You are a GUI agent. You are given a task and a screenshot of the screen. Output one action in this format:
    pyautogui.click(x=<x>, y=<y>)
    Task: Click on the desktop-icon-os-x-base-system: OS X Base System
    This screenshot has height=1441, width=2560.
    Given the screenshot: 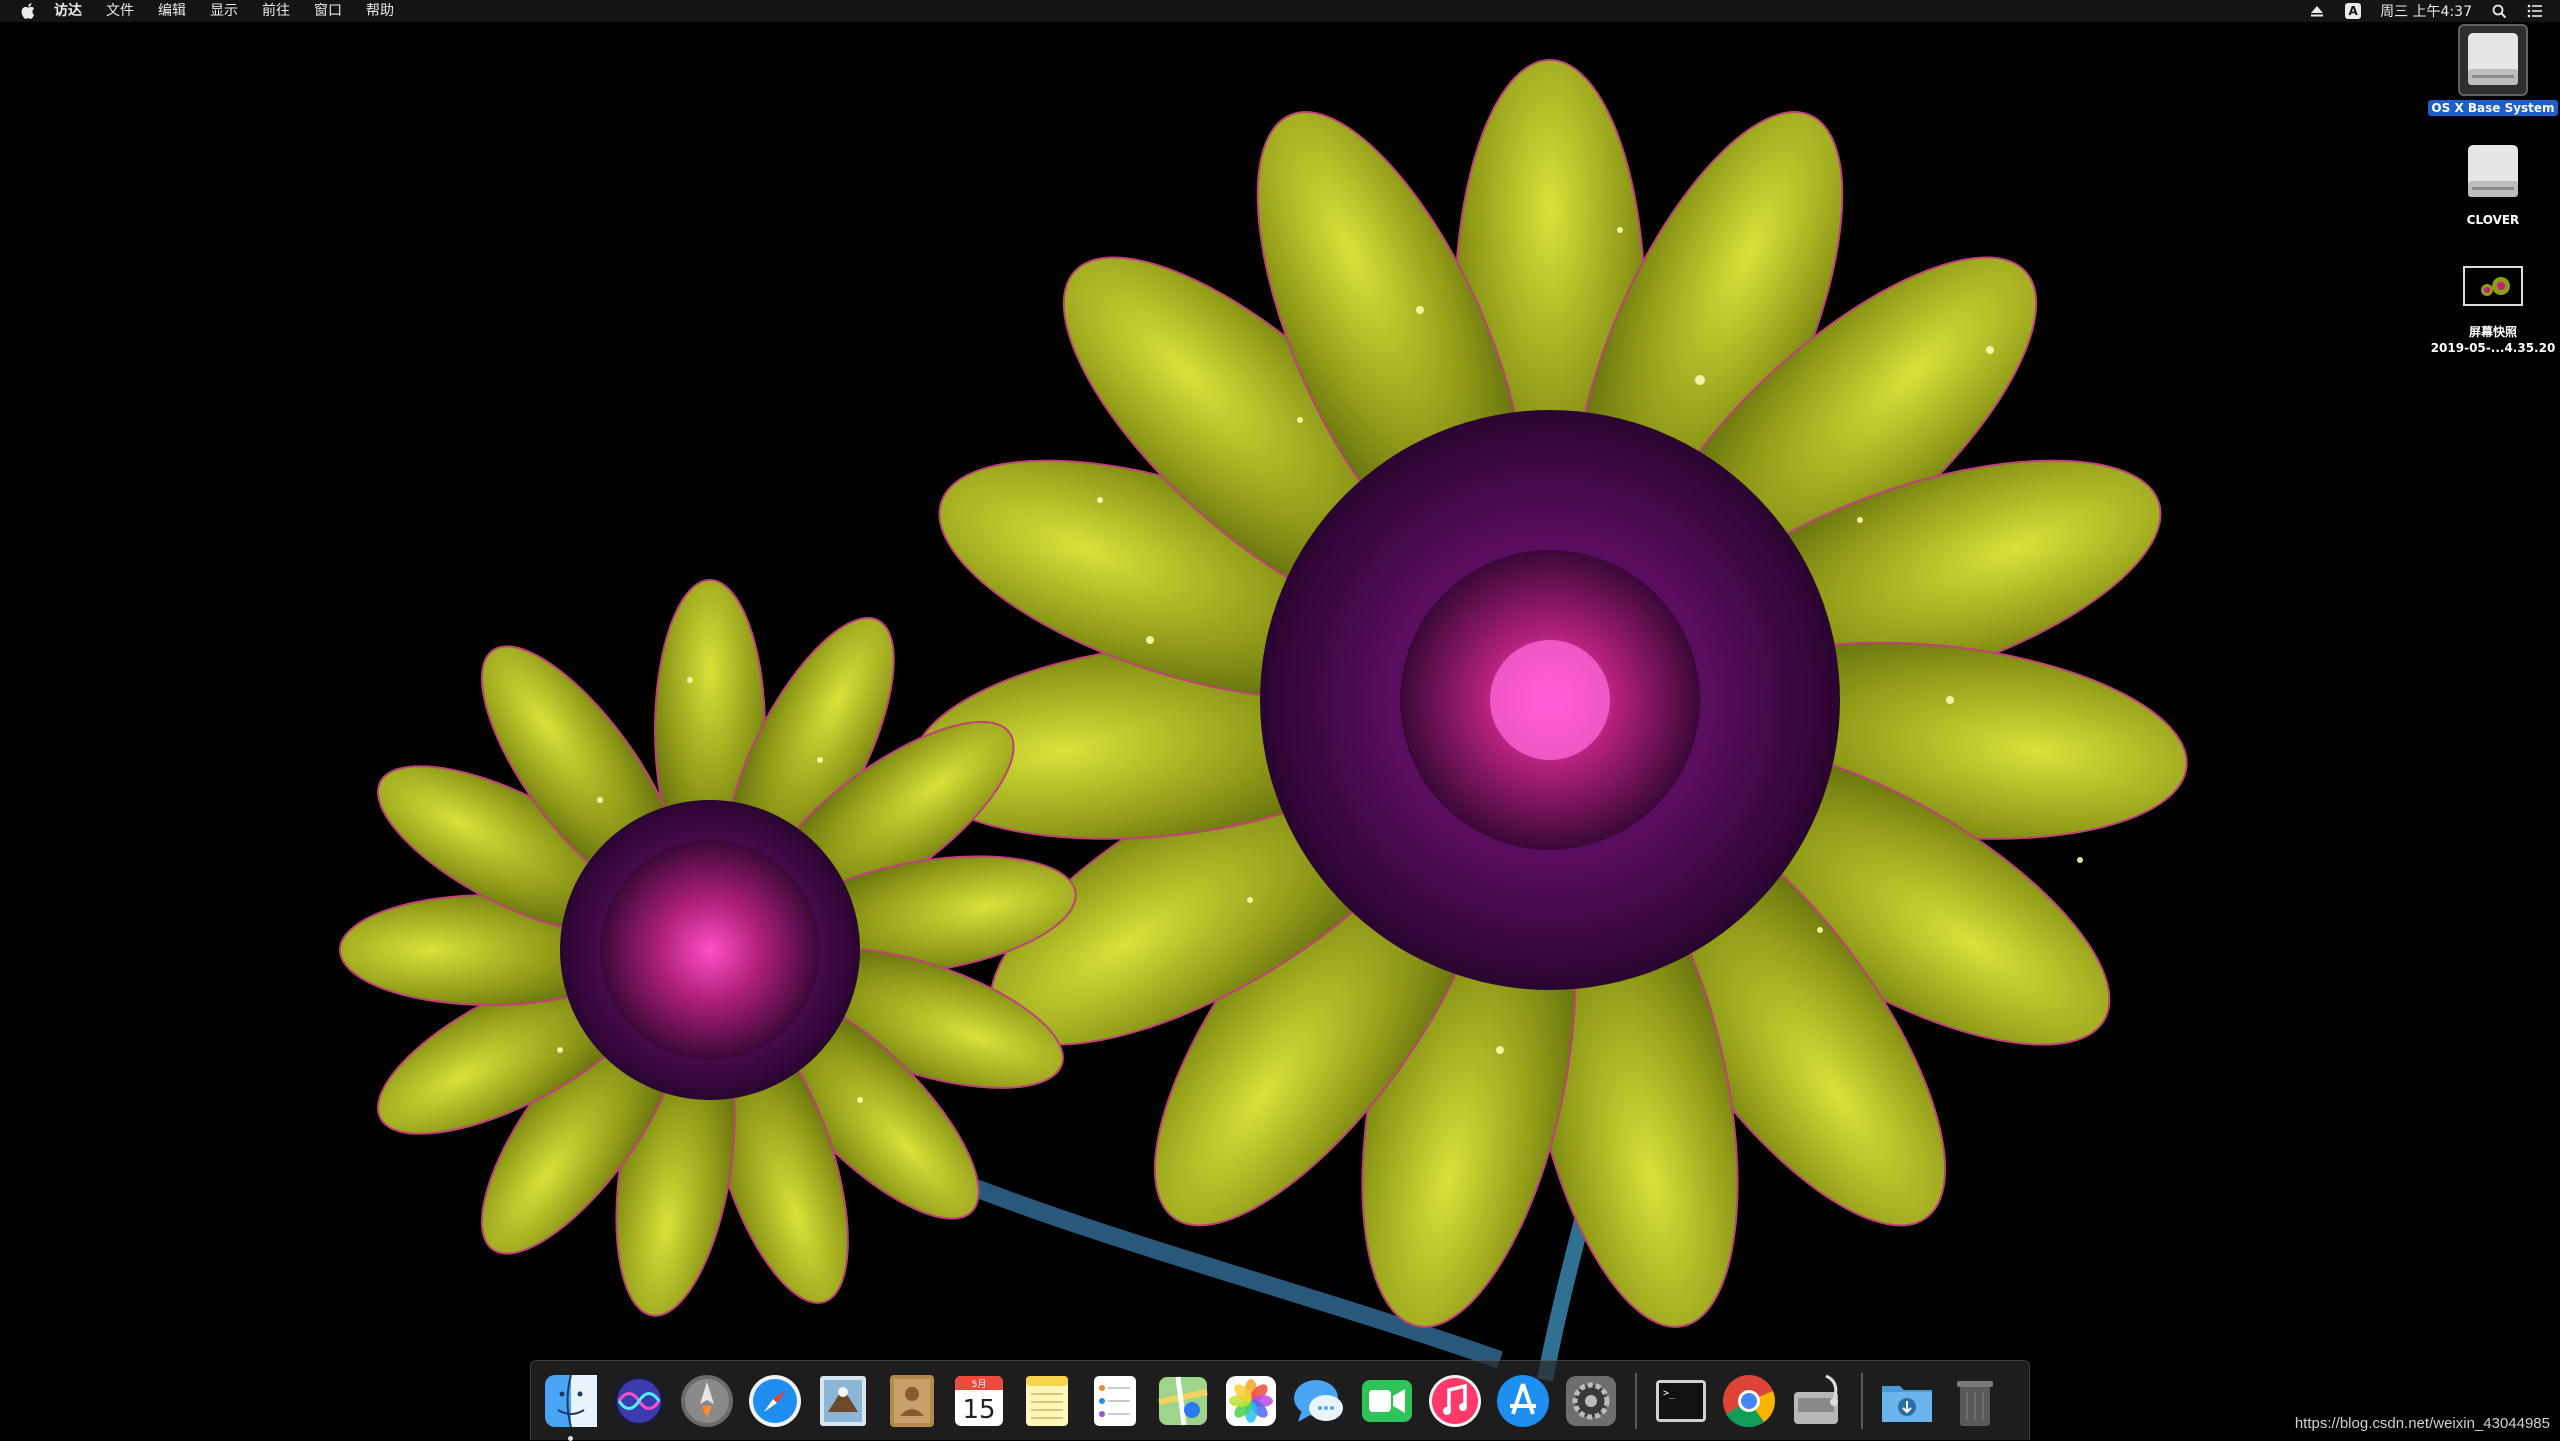 What is the action you would take?
    pyautogui.click(x=2493, y=70)
    